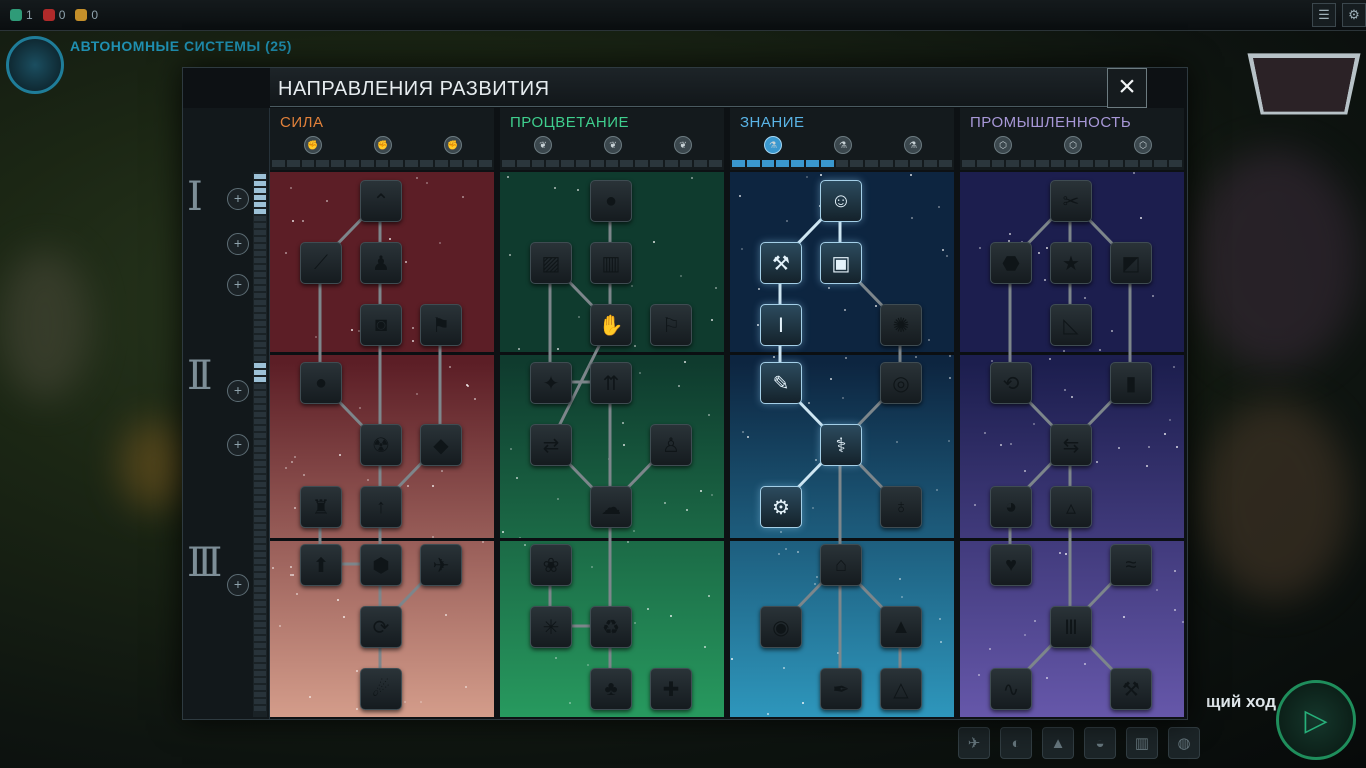 The width and height of the screenshot is (1366, 768). What do you see at coordinates (382, 139) in the screenshot?
I see `column-header: СИЛА ✊ ✊ ✊` at bounding box center [382, 139].